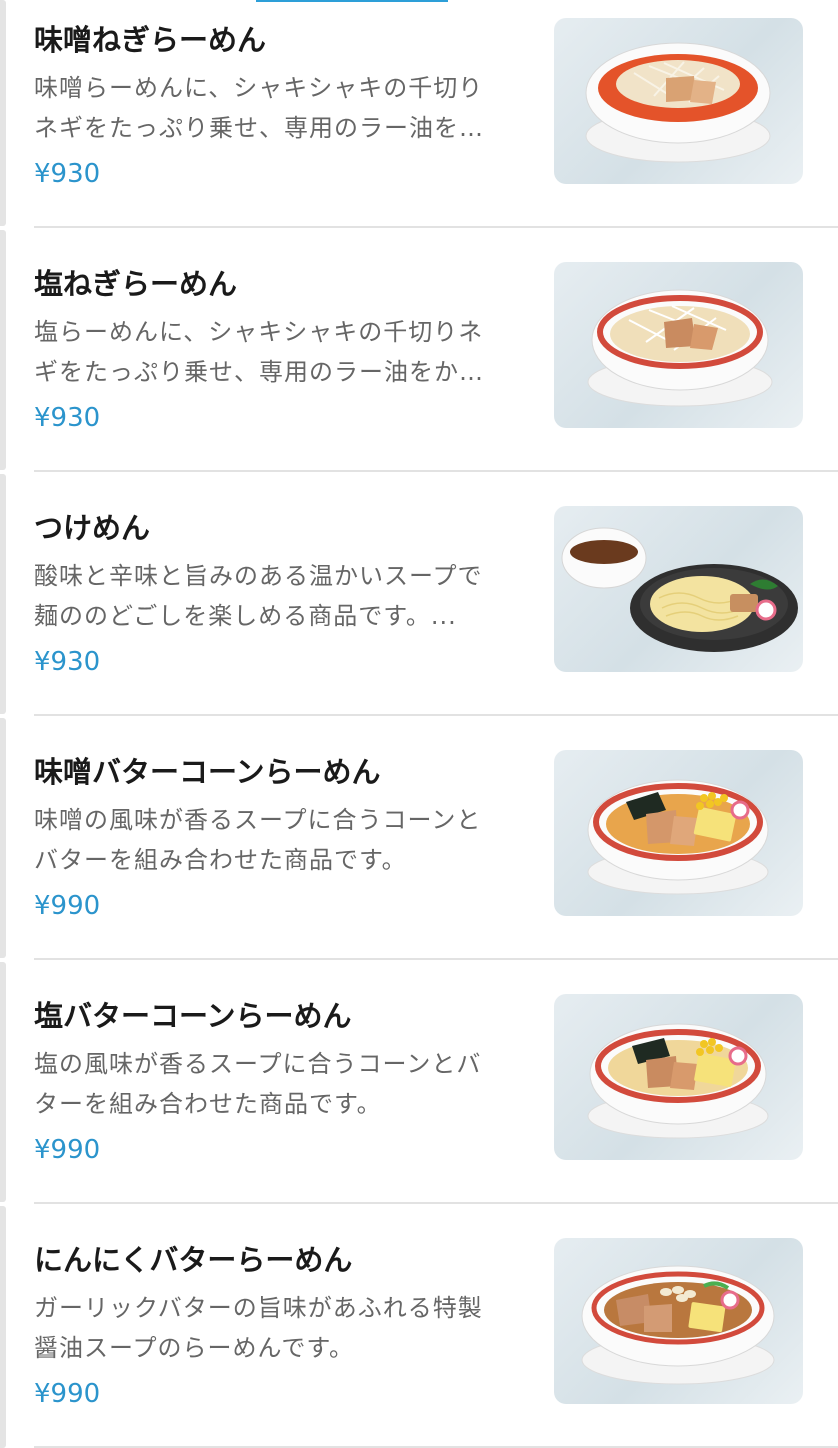  Describe the element at coordinates (280, 840) in the screenshot. I see `item-description: 味噌の風味が香るスープに合うコーンと バターを組み合わせた商品です。` at that location.